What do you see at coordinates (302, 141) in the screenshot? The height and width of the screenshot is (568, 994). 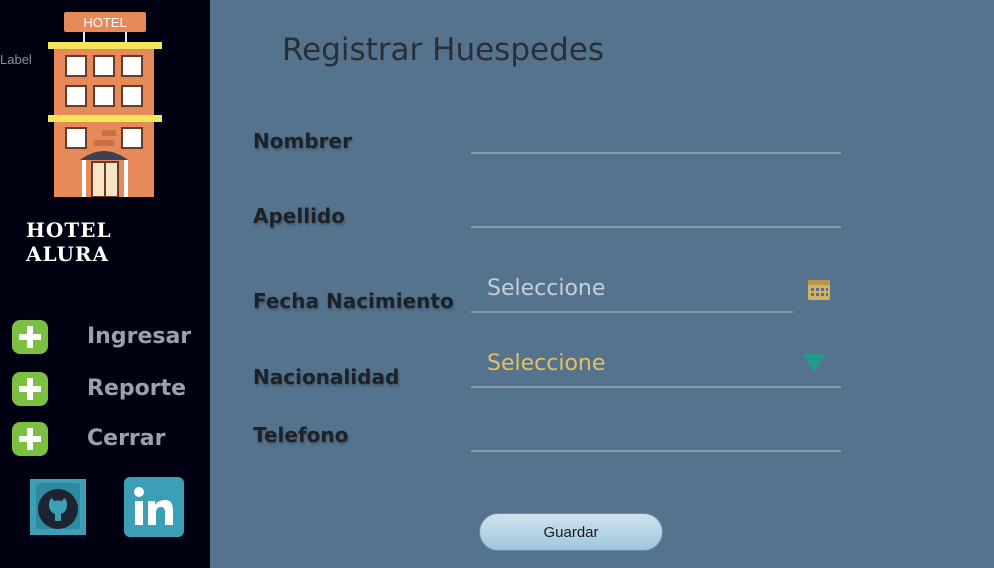 I see `label-nombre: Nombrer` at bounding box center [302, 141].